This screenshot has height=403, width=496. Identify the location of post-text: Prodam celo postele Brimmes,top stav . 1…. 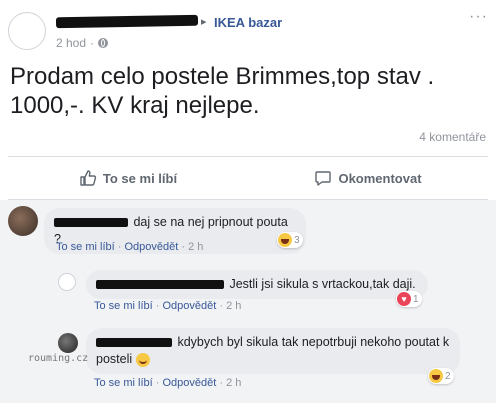
(222, 91).